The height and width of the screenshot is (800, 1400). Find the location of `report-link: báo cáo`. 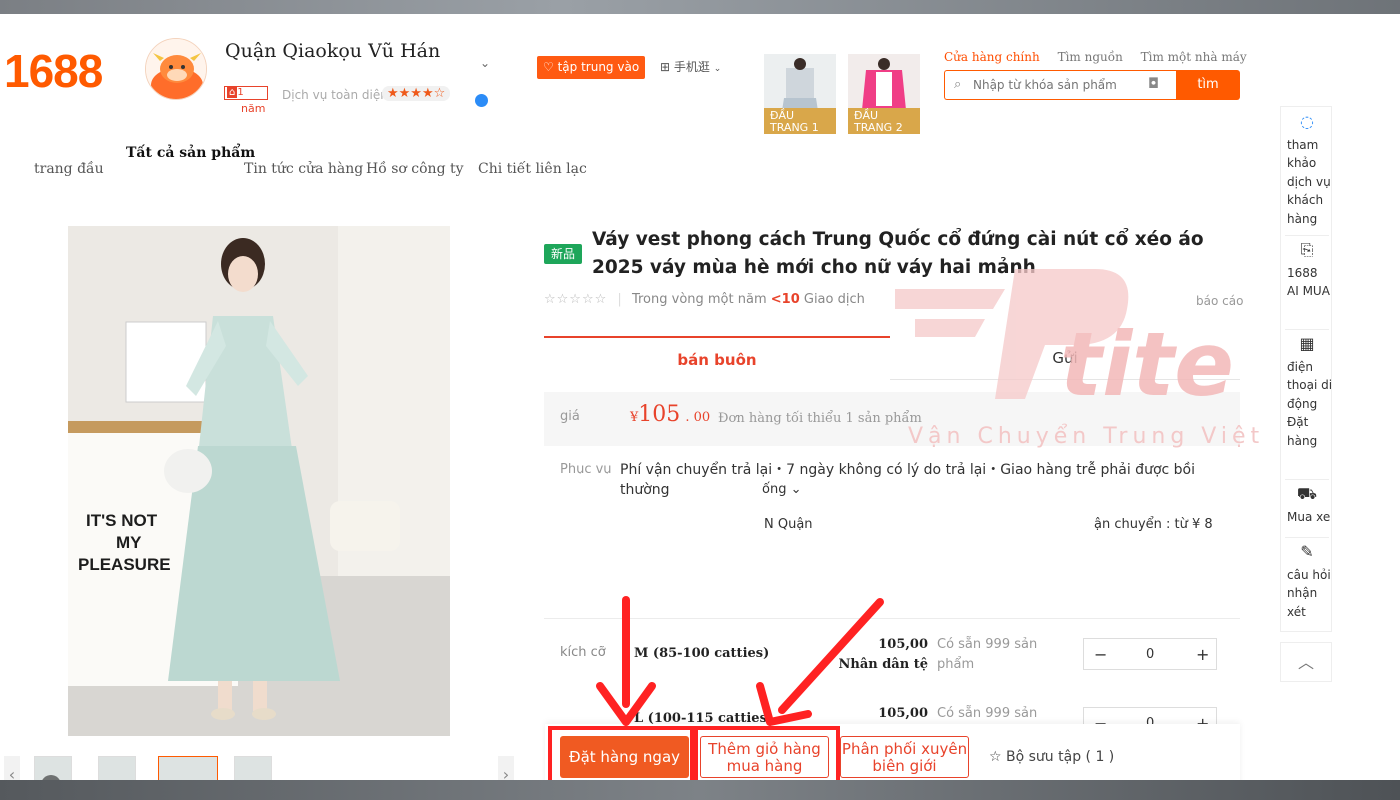

report-link: báo cáo is located at coordinates (1219, 301).